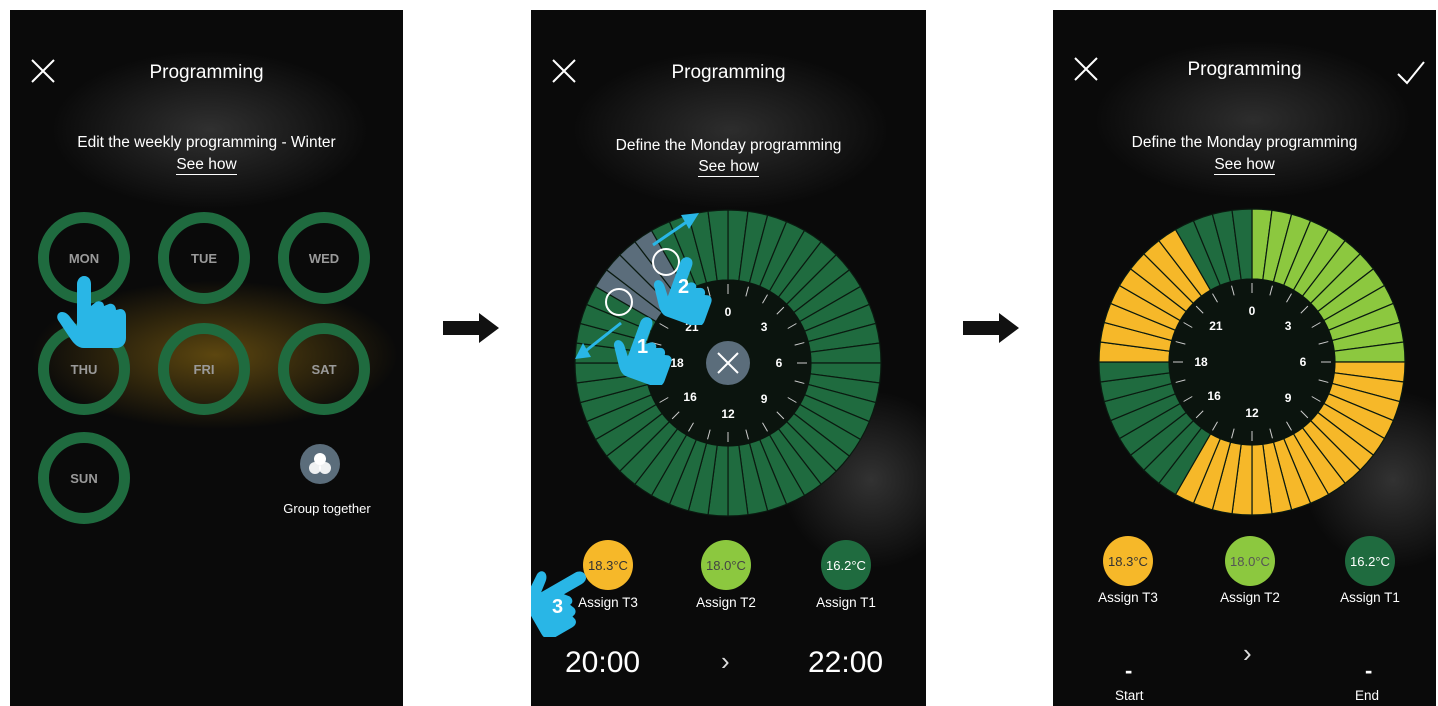 The width and height of the screenshot is (1438, 706). Describe the element at coordinates (602, 663) in the screenshot. I see `start-time: 20:00` at that location.